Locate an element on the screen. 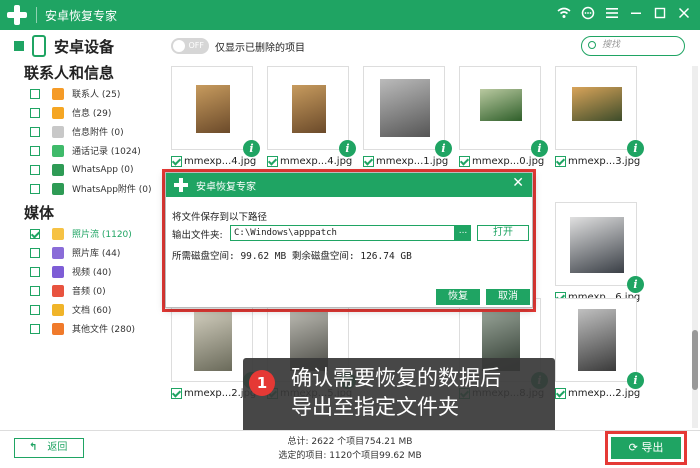 The image size is (700, 468). disk-space-info: 所需磁盘空间: 99.62 MB 剩余磁盘空间: 126.74 GB is located at coordinates (292, 256).